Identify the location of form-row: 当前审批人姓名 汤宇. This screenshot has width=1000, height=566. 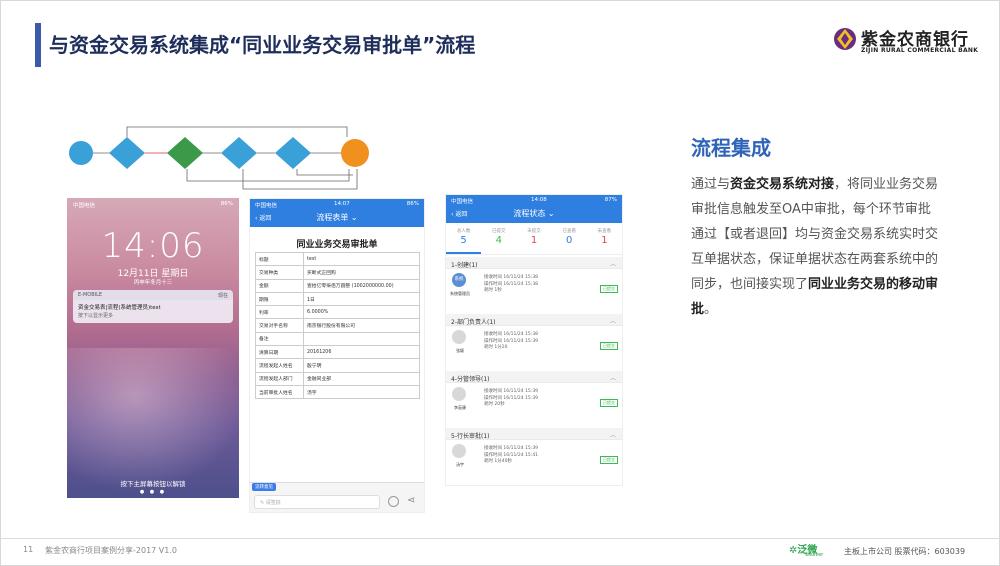
(337, 392).